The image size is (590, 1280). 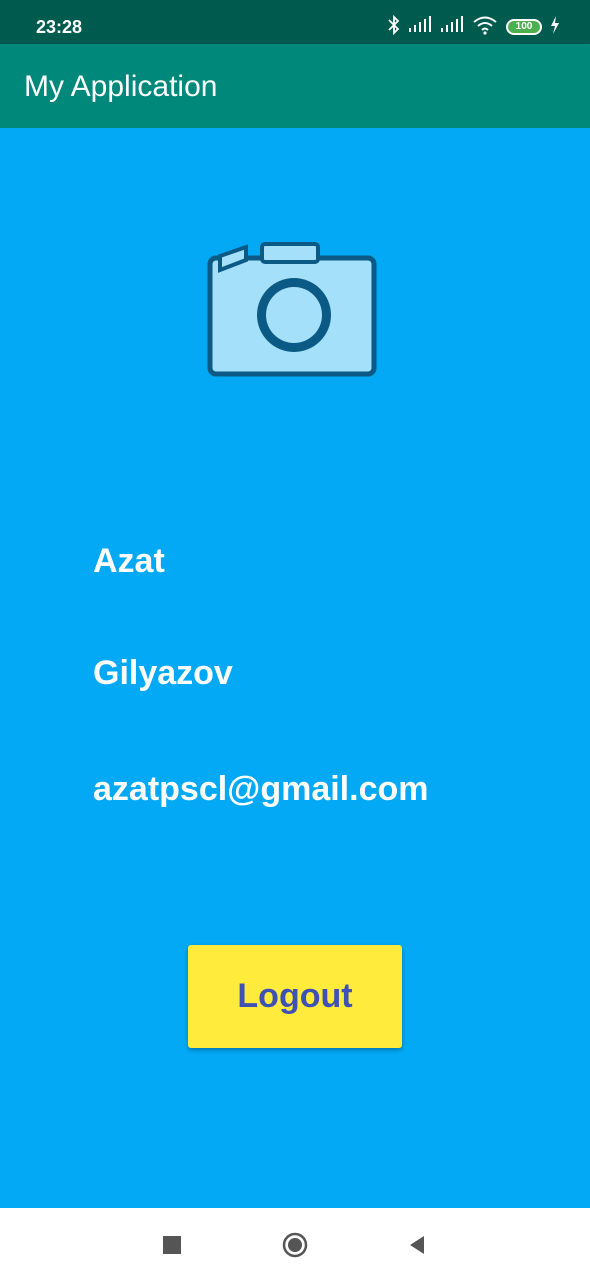 I want to click on home-icon, so click(x=295, y=1245).